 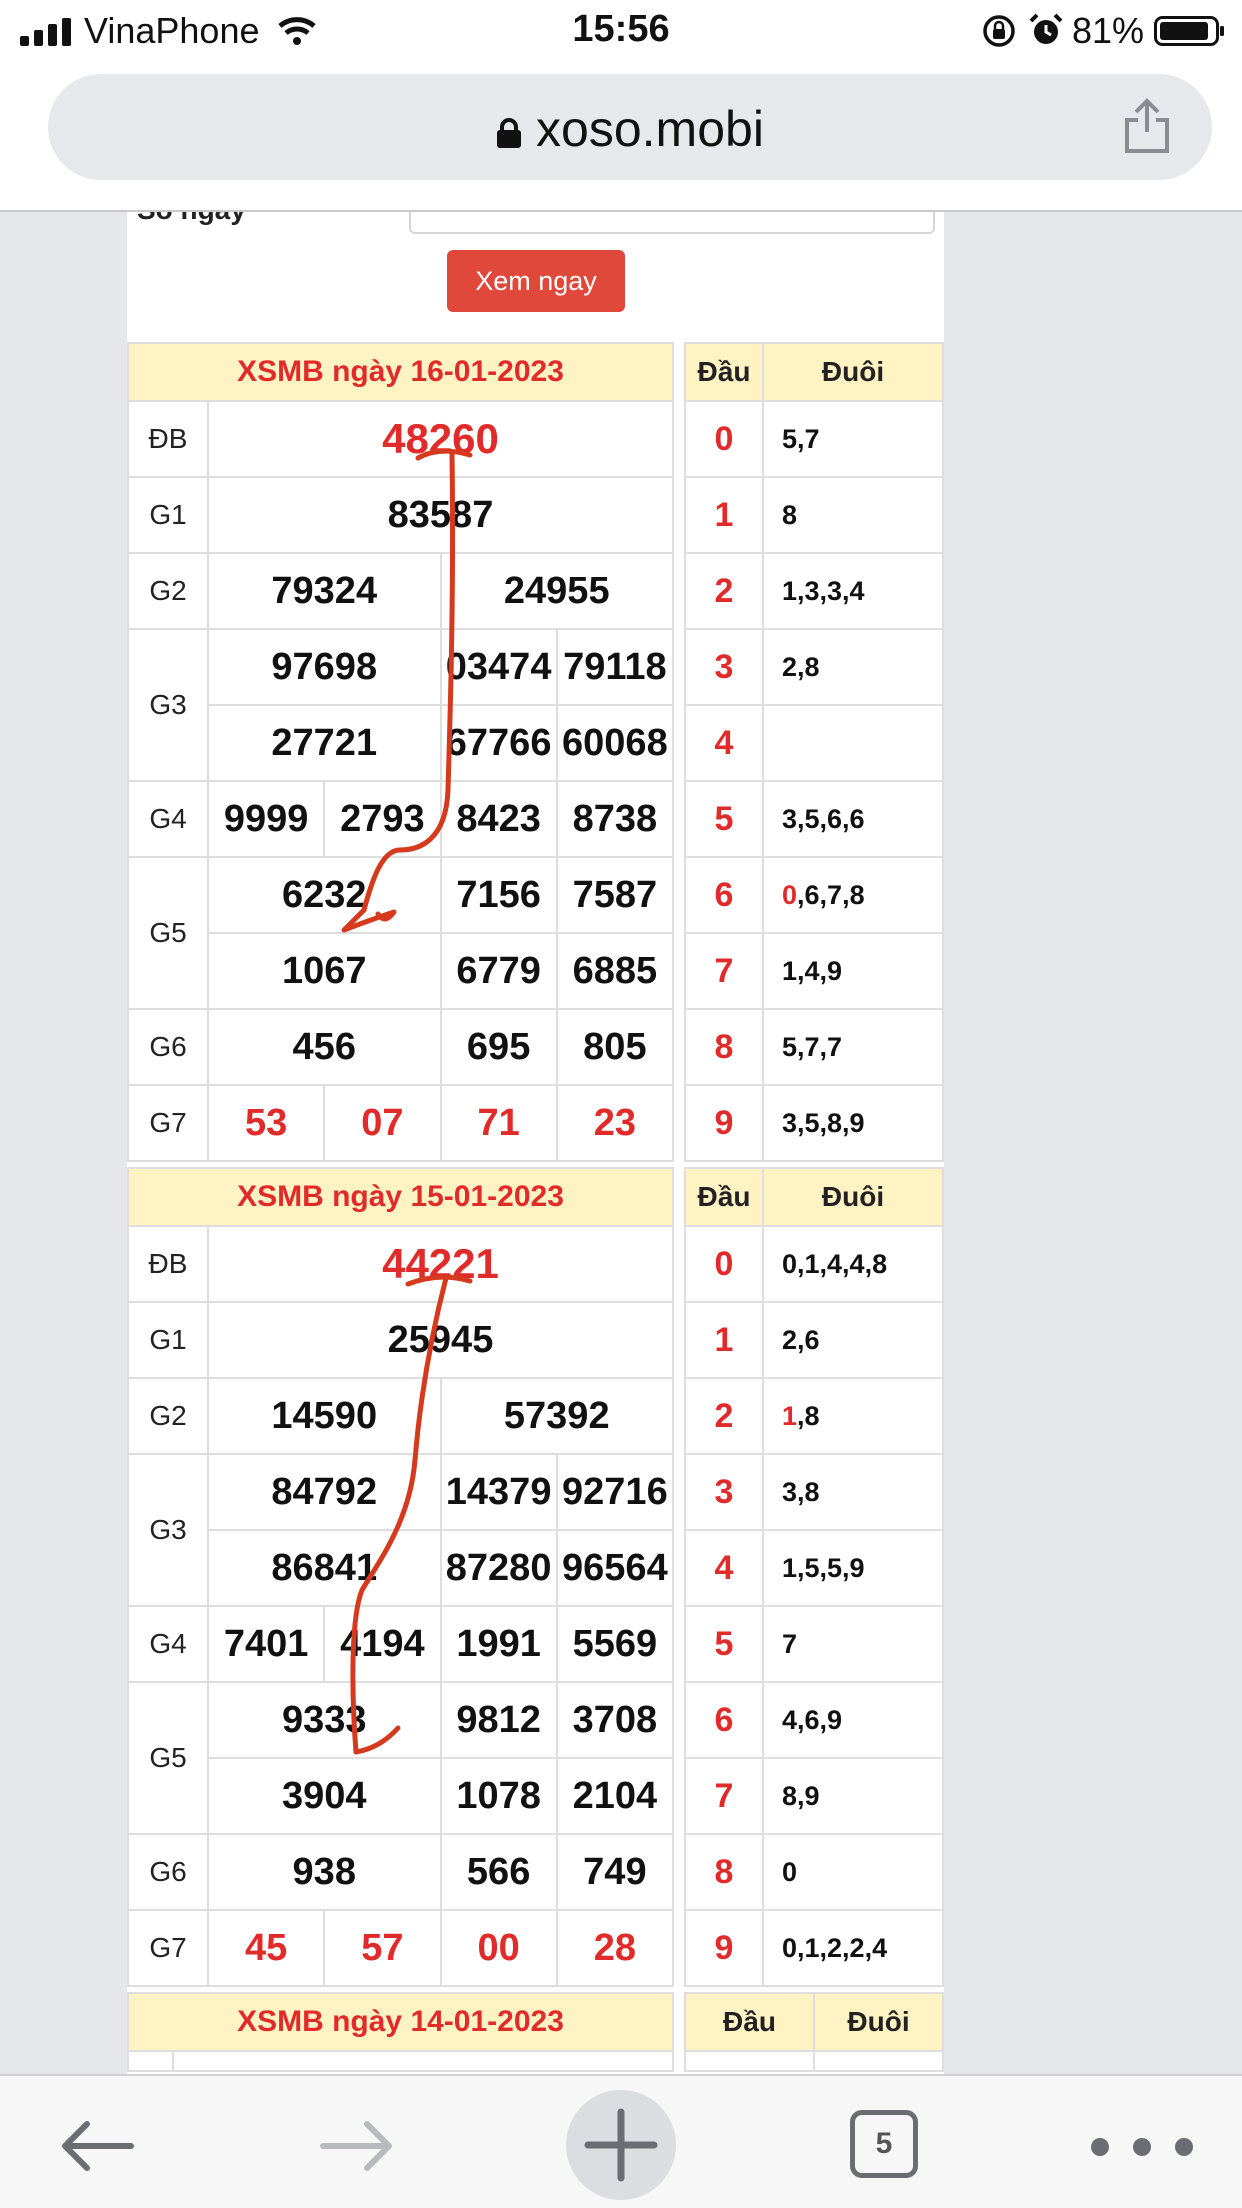 What do you see at coordinates (884, 2144) in the screenshot?
I see `tab-switcher-button: 5` at bounding box center [884, 2144].